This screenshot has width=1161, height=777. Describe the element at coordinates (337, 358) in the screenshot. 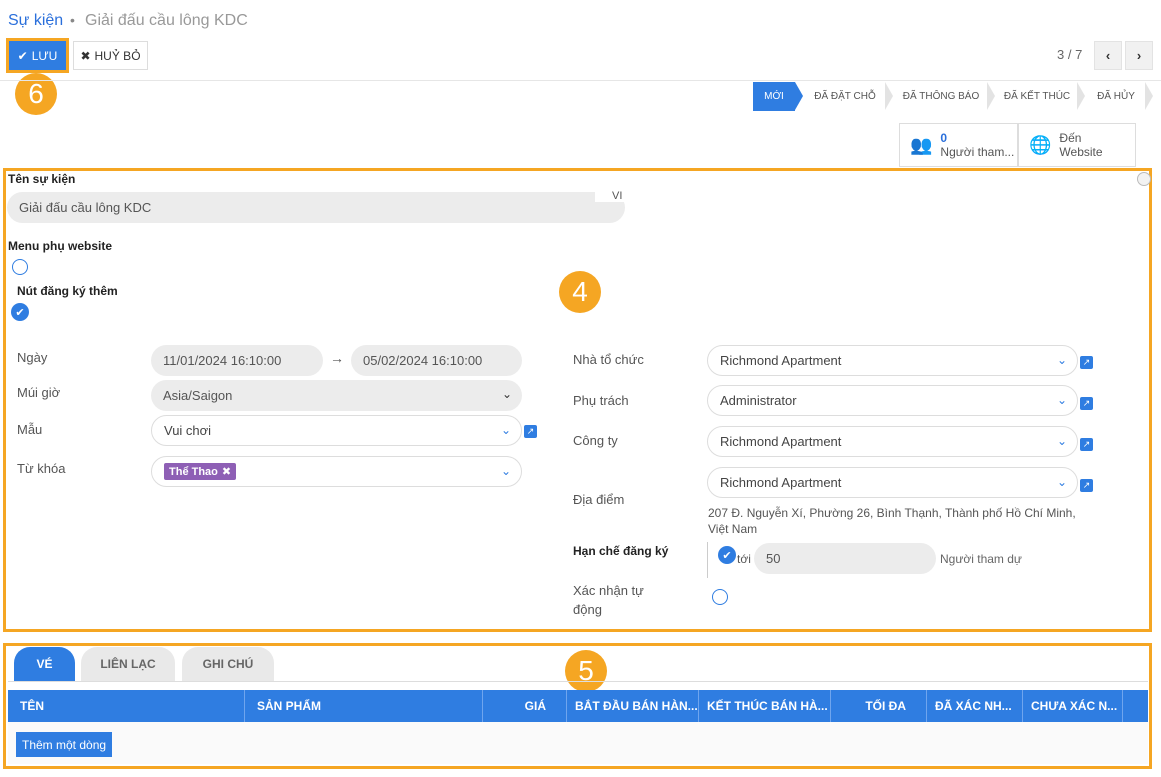

I see `arrow-right-icon: →` at that location.